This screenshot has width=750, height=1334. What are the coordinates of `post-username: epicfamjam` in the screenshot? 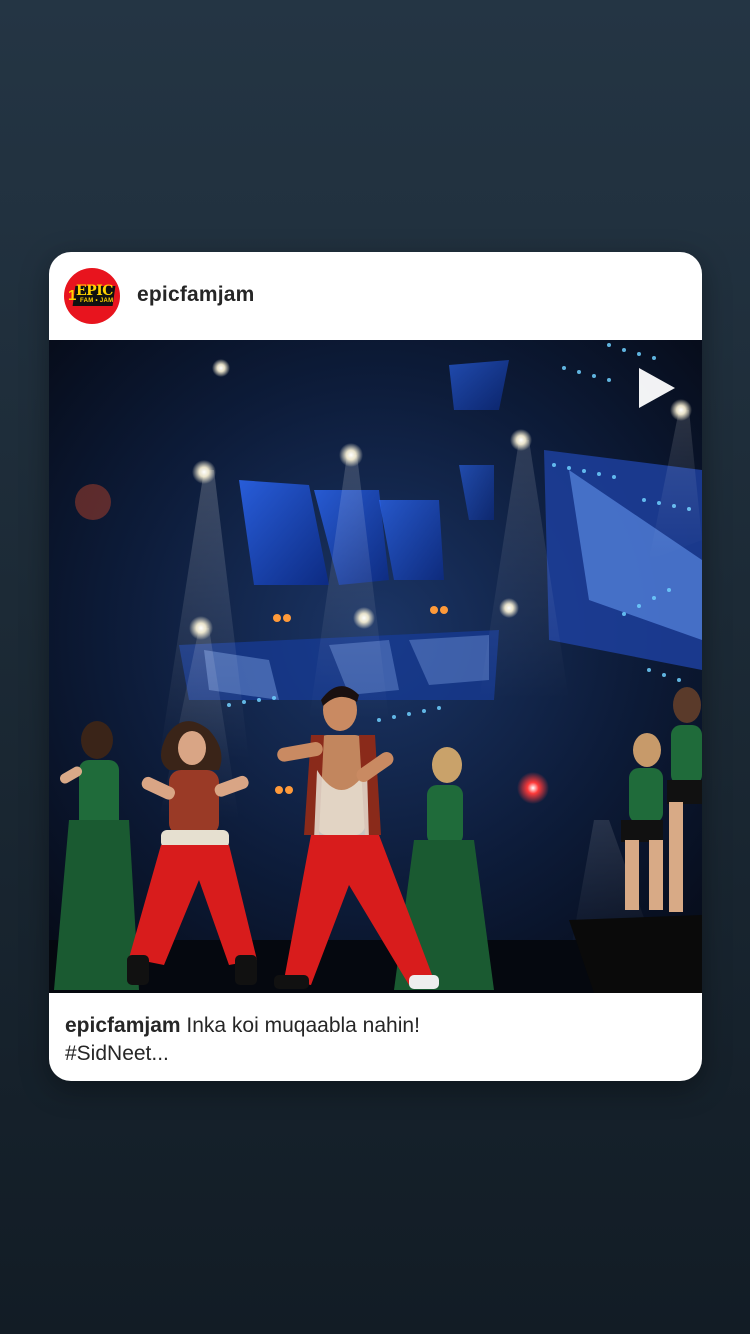 It's located at (196, 295).